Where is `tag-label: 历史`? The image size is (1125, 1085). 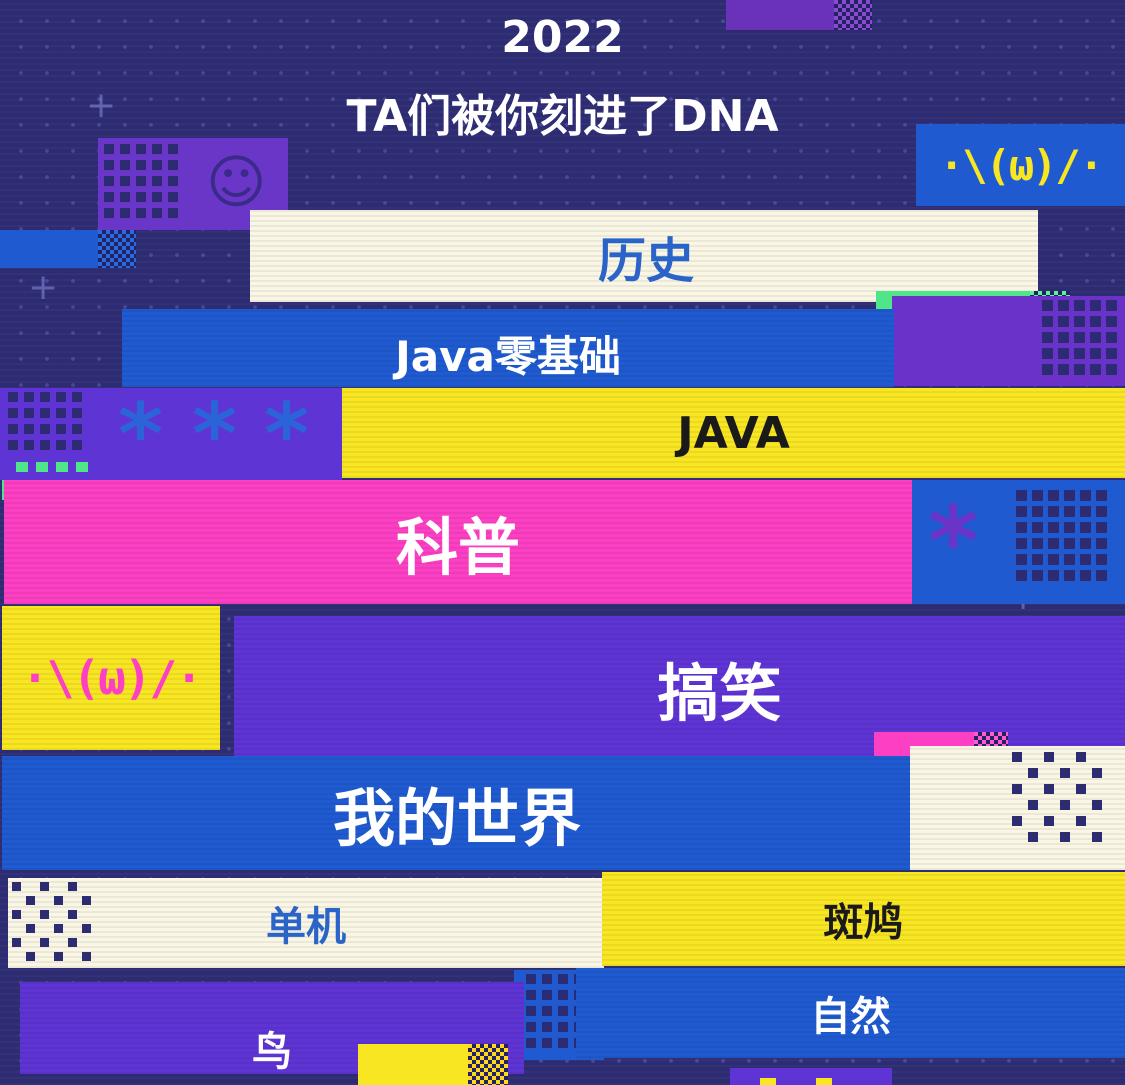 tag-label: 历史 is located at coordinates (645, 261).